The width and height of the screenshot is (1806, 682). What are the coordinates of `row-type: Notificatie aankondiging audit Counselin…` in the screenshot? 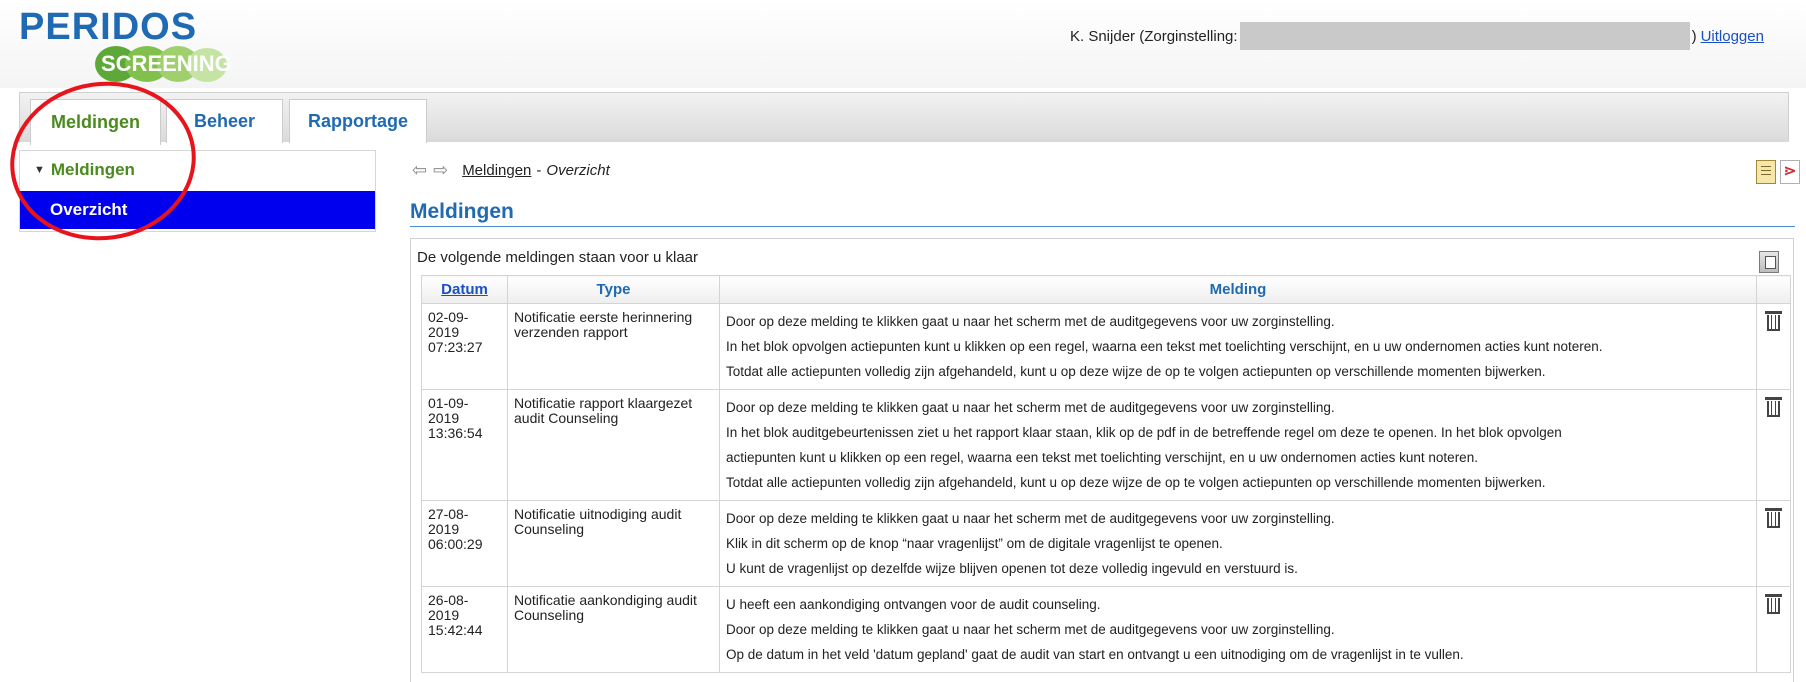 It's located at (613, 629).